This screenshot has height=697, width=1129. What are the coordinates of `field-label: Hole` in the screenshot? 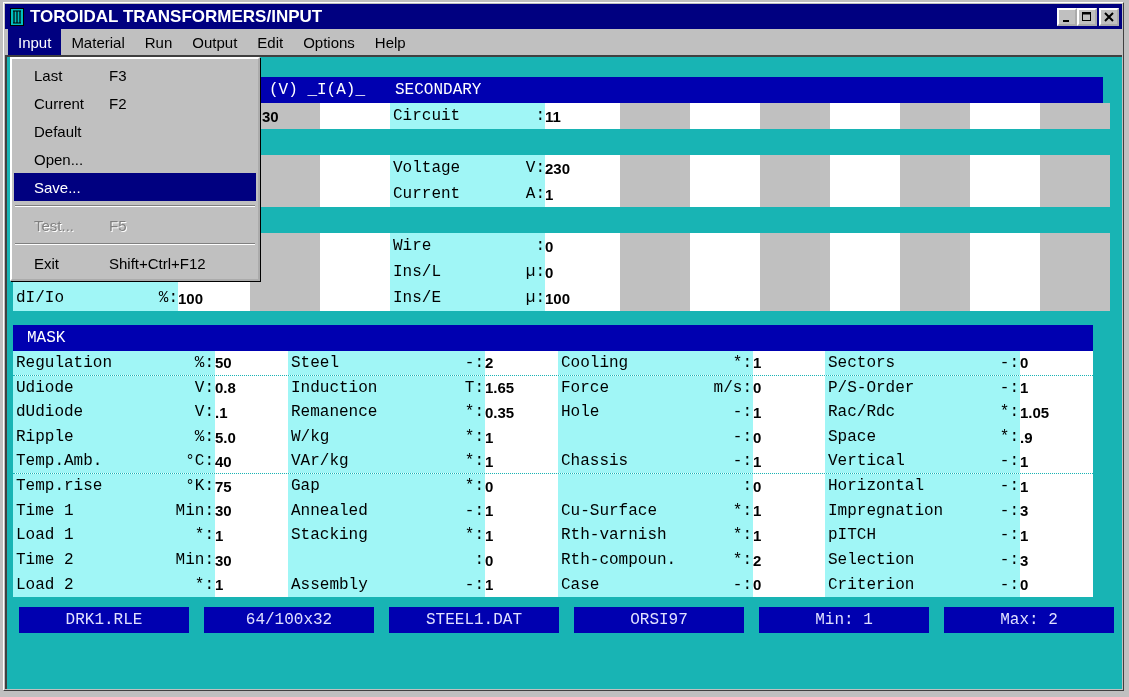 It's located at (580, 412).